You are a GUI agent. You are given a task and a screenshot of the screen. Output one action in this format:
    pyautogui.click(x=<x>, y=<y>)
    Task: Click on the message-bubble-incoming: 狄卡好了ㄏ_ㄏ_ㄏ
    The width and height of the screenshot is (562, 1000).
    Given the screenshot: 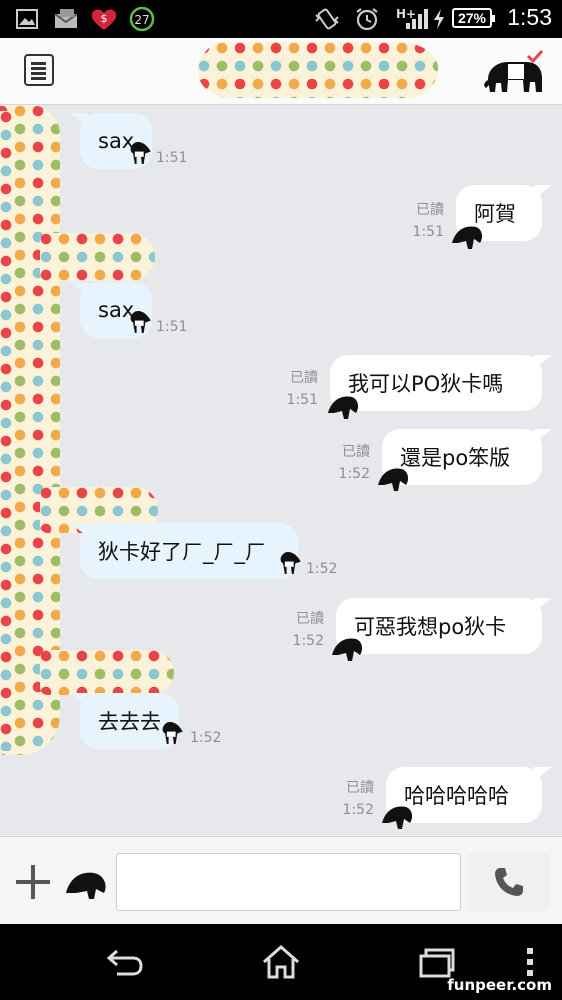 What is the action you would take?
    pyautogui.click(x=184, y=551)
    